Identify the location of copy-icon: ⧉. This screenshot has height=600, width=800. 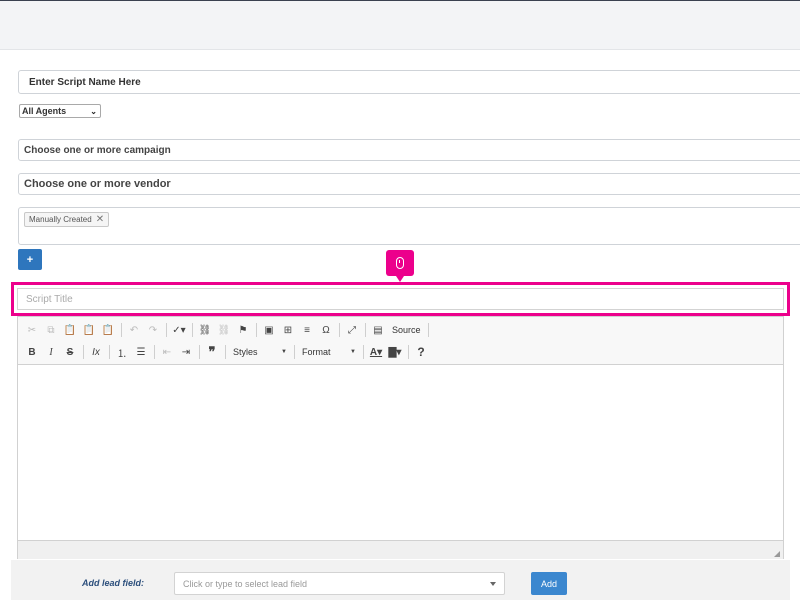
(51, 330).